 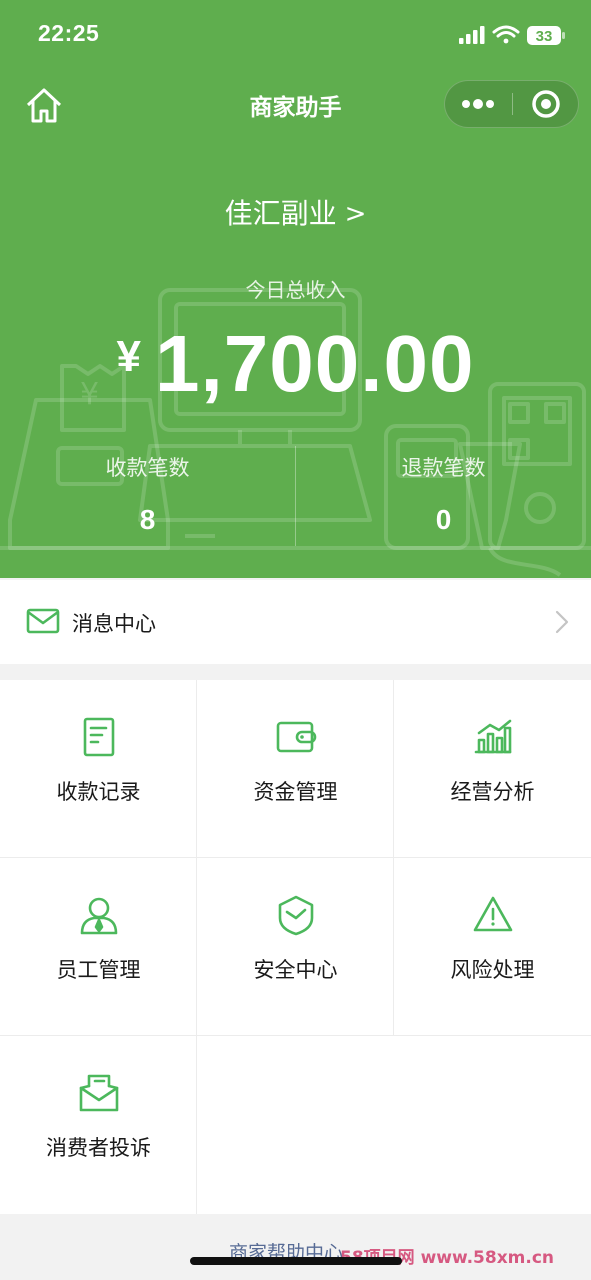 I want to click on menu-item-label: 员工管理, so click(x=98, y=970).